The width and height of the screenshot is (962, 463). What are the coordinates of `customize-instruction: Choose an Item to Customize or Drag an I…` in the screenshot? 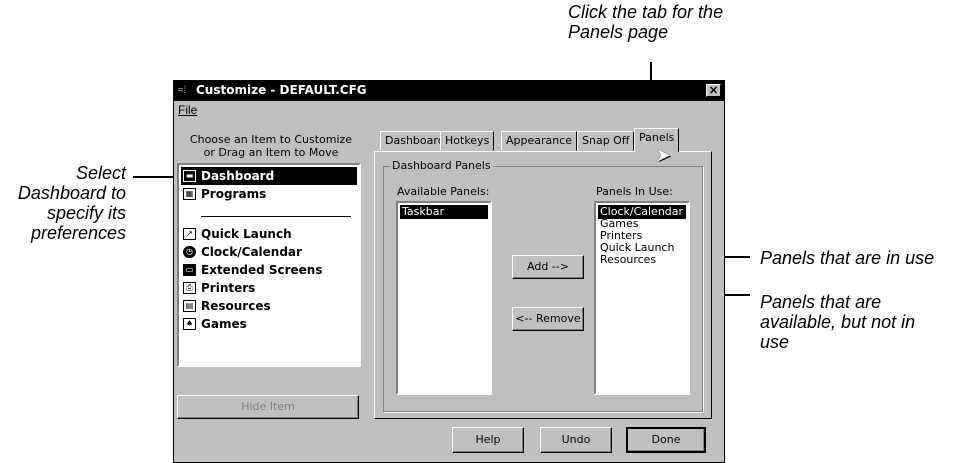 It's located at (271, 146).